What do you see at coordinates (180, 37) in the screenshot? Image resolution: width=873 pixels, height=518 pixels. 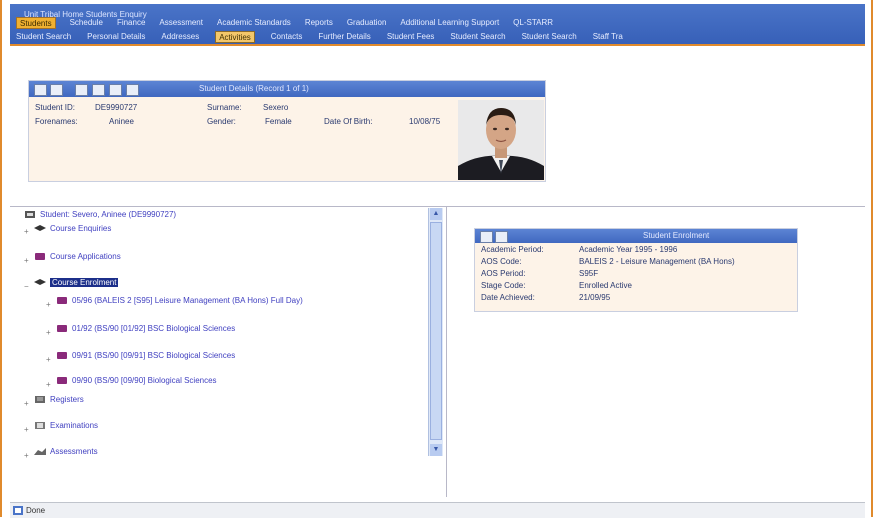 I see `submenu-addresses: Addresses` at bounding box center [180, 37].